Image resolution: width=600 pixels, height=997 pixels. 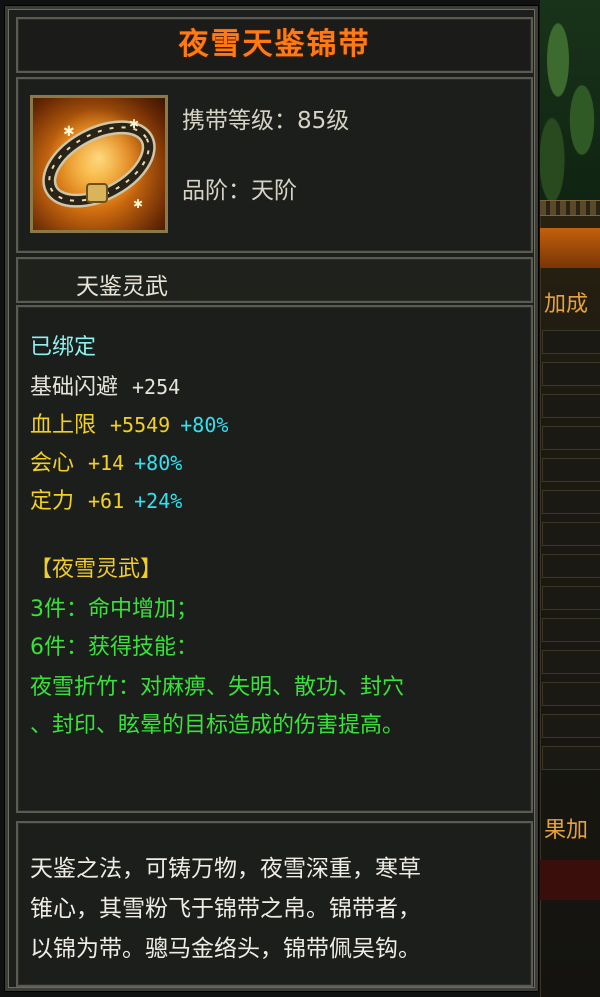 What do you see at coordinates (114, 609) in the screenshot?
I see `set-bonus-line: 3件：命中增加；` at bounding box center [114, 609].